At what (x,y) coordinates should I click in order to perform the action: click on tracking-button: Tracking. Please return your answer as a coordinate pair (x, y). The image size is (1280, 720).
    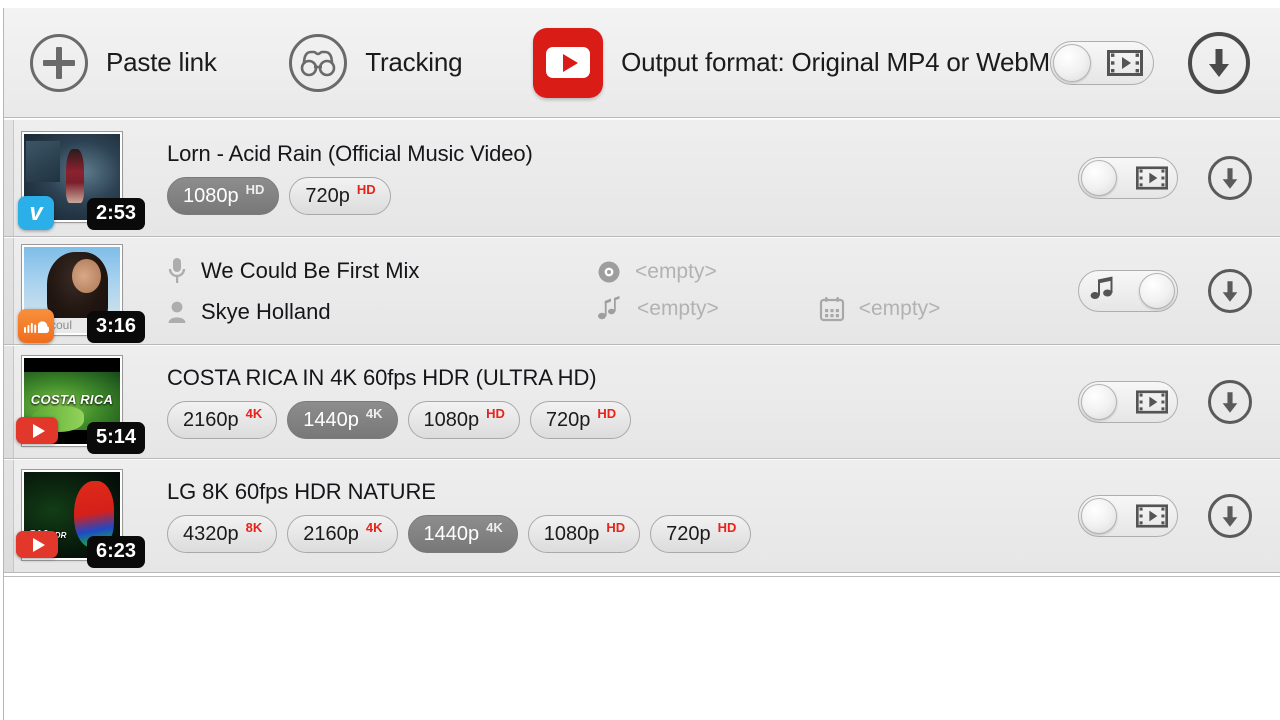
    Looking at the image, I should click on (376, 62).